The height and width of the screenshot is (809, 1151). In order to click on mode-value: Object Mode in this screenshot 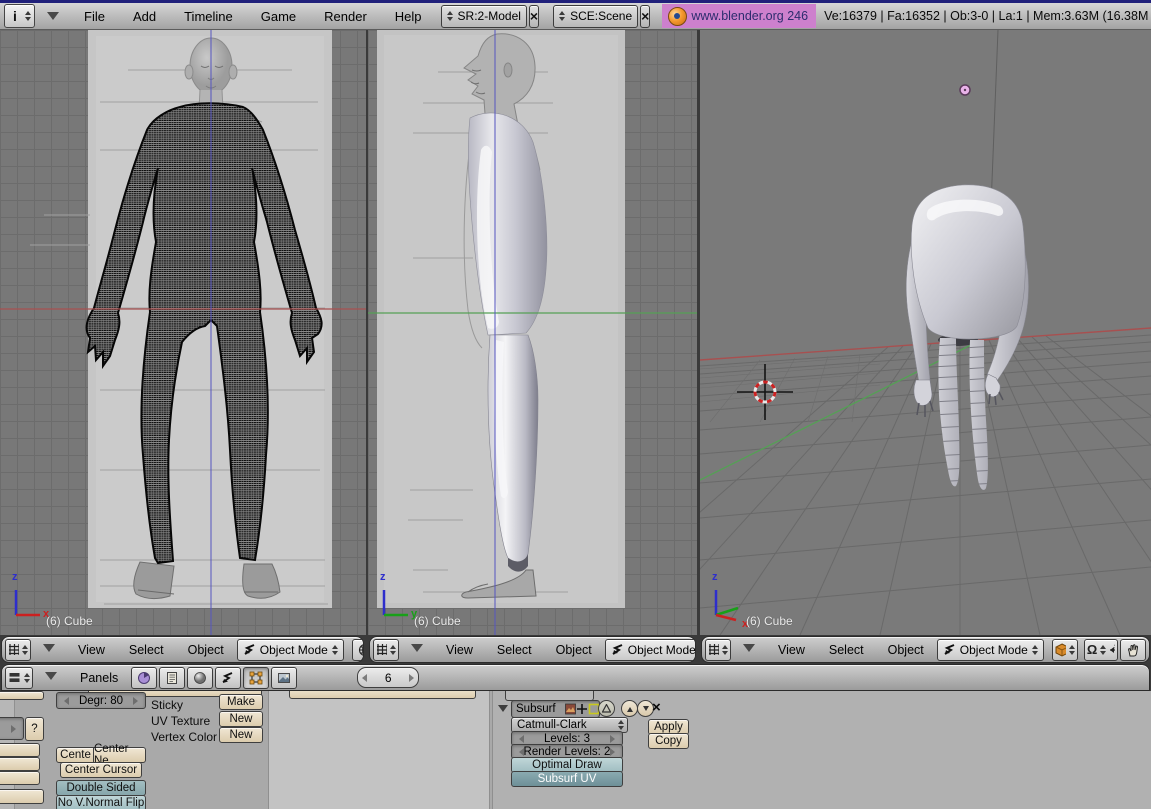, I will do `click(661, 649)`.